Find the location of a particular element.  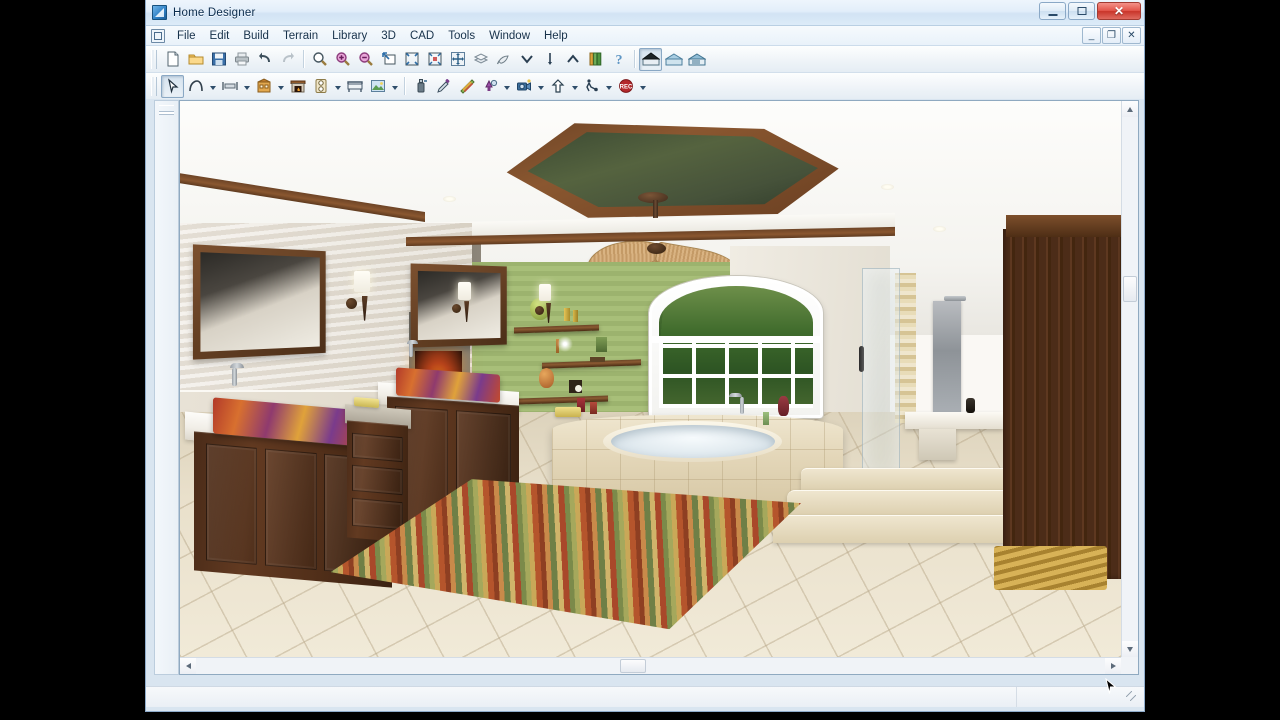

menu-item-cad: CAD is located at coordinates (422, 36).